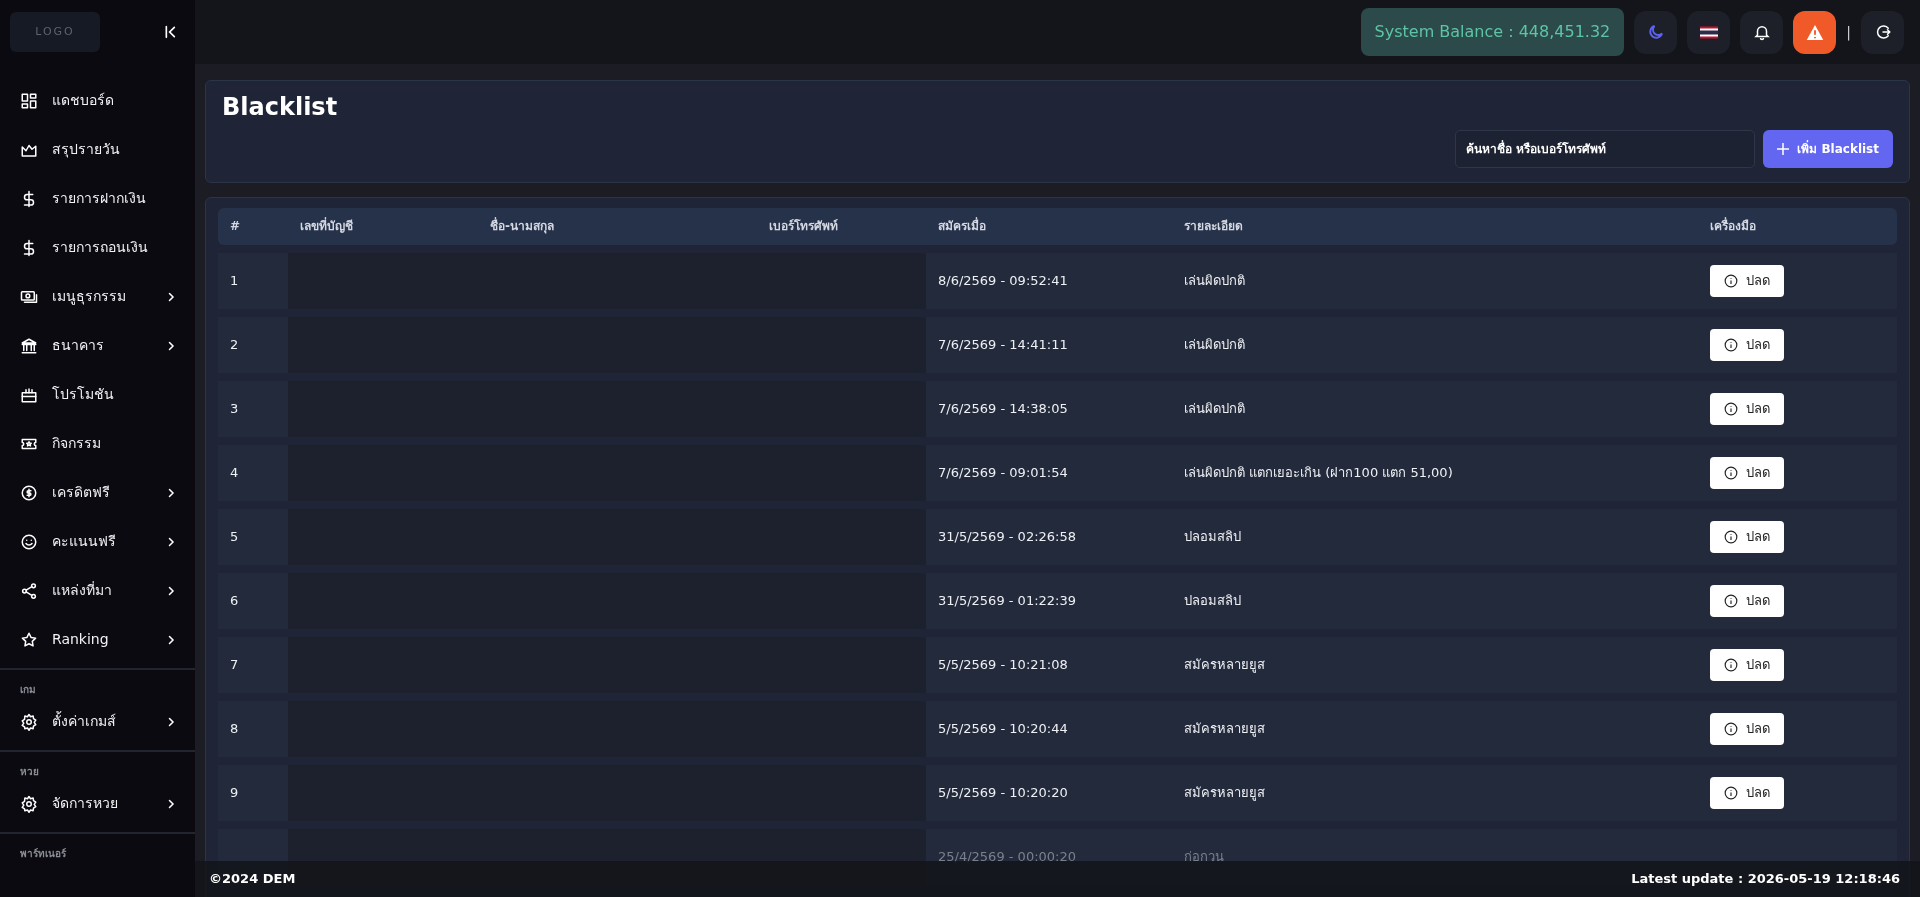 The image size is (1920, 897). I want to click on language-button, so click(1709, 32).